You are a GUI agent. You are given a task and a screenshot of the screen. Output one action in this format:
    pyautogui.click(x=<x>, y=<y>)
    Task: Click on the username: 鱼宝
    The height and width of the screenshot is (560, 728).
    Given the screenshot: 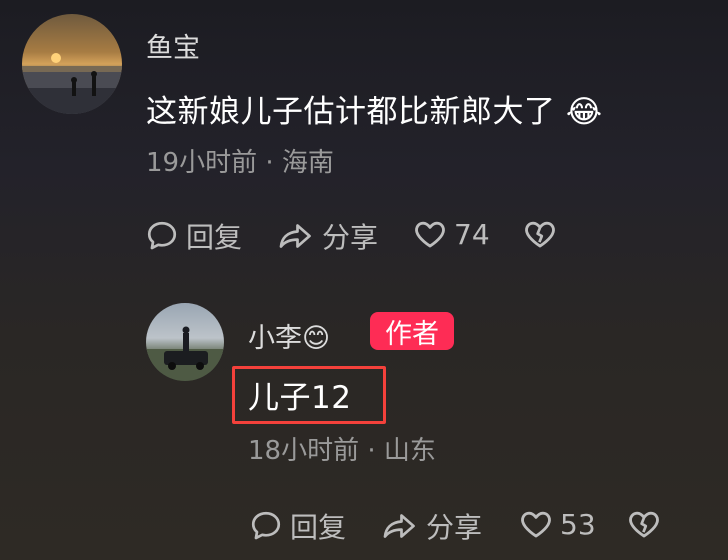 What is the action you would take?
    pyautogui.click(x=173, y=45)
    